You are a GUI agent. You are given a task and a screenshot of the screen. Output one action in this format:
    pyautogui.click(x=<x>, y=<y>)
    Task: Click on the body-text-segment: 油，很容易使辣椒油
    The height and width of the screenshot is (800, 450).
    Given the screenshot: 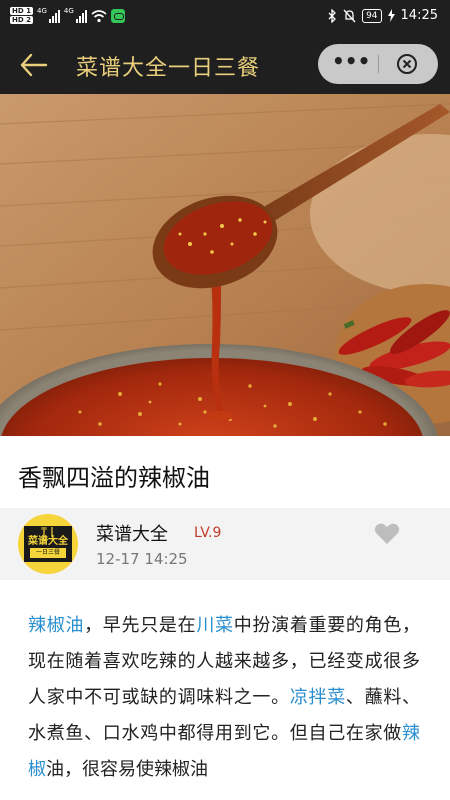 What is the action you would take?
    pyautogui.click(x=127, y=769)
    